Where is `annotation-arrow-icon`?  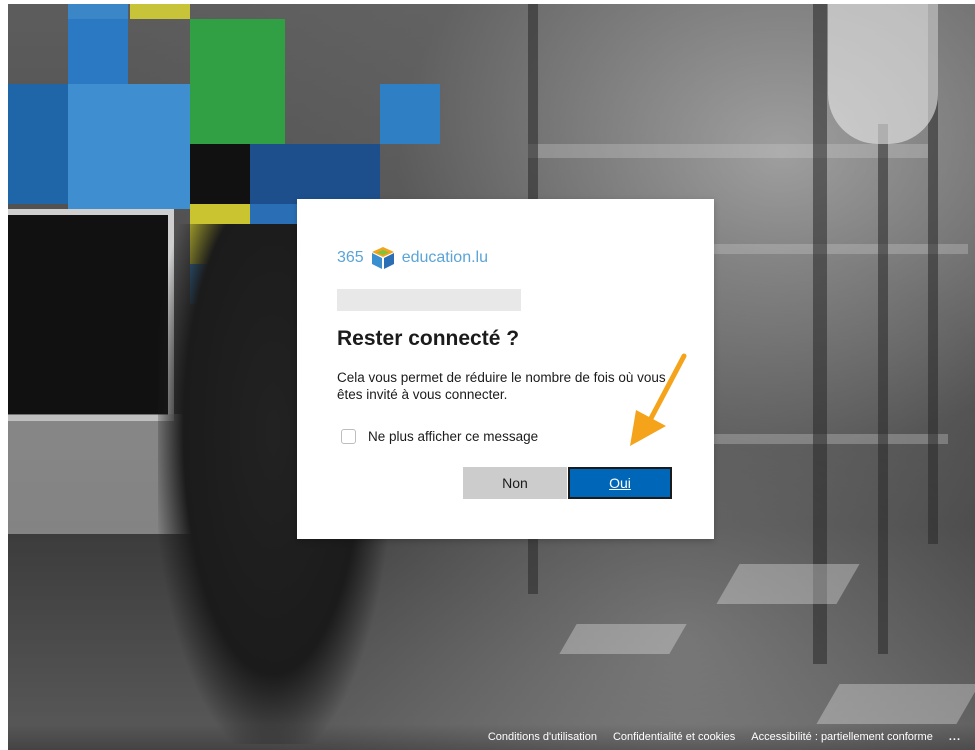
annotation-arrow-icon is located at coordinates (658, 399).